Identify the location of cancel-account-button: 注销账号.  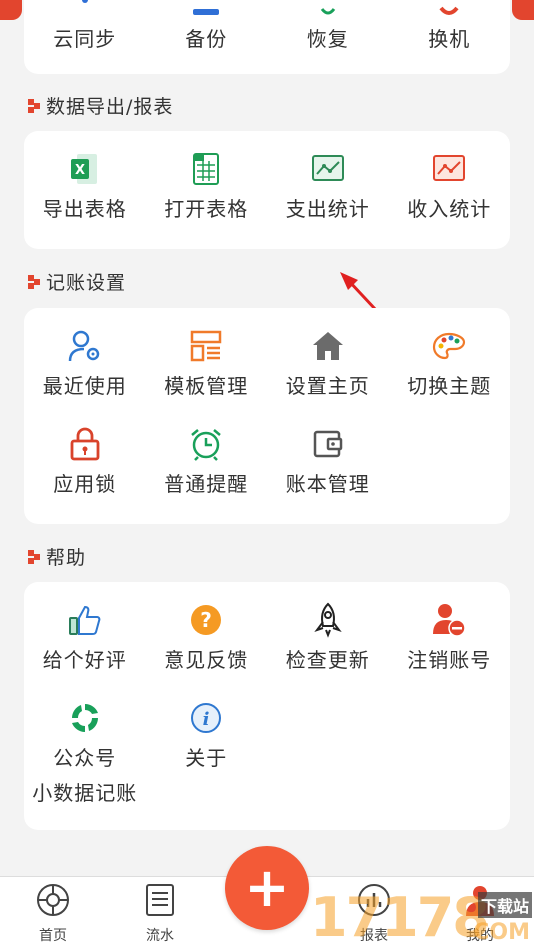
(450, 631).